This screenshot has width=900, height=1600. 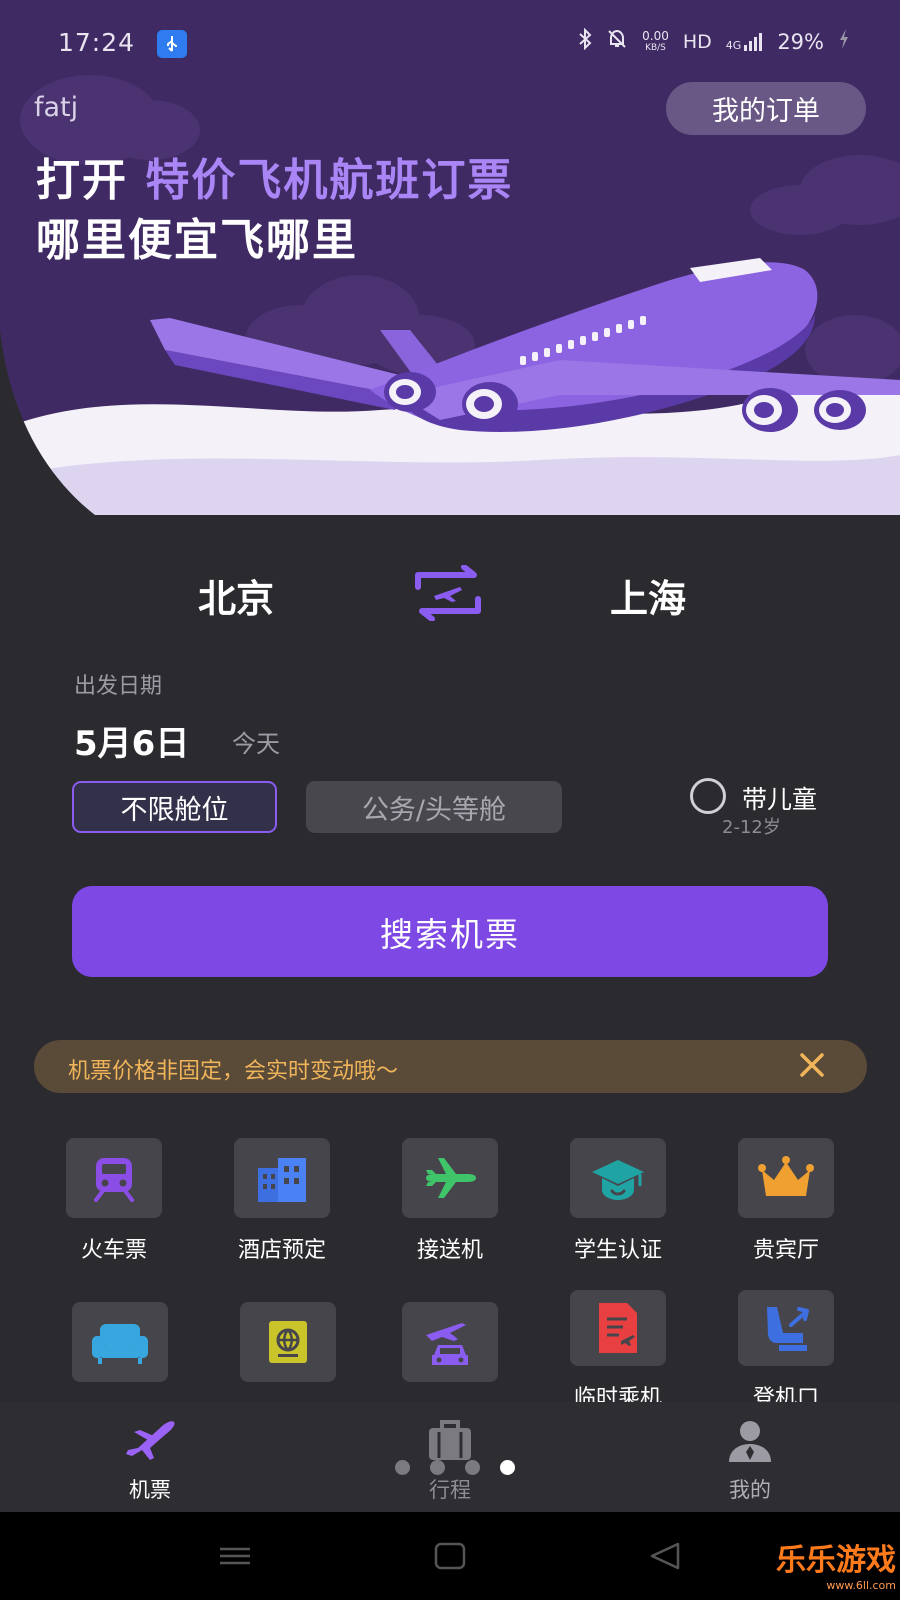 What do you see at coordinates (434, 807) in the screenshot?
I see `cabin-option-business-first: 公务/头等舱` at bounding box center [434, 807].